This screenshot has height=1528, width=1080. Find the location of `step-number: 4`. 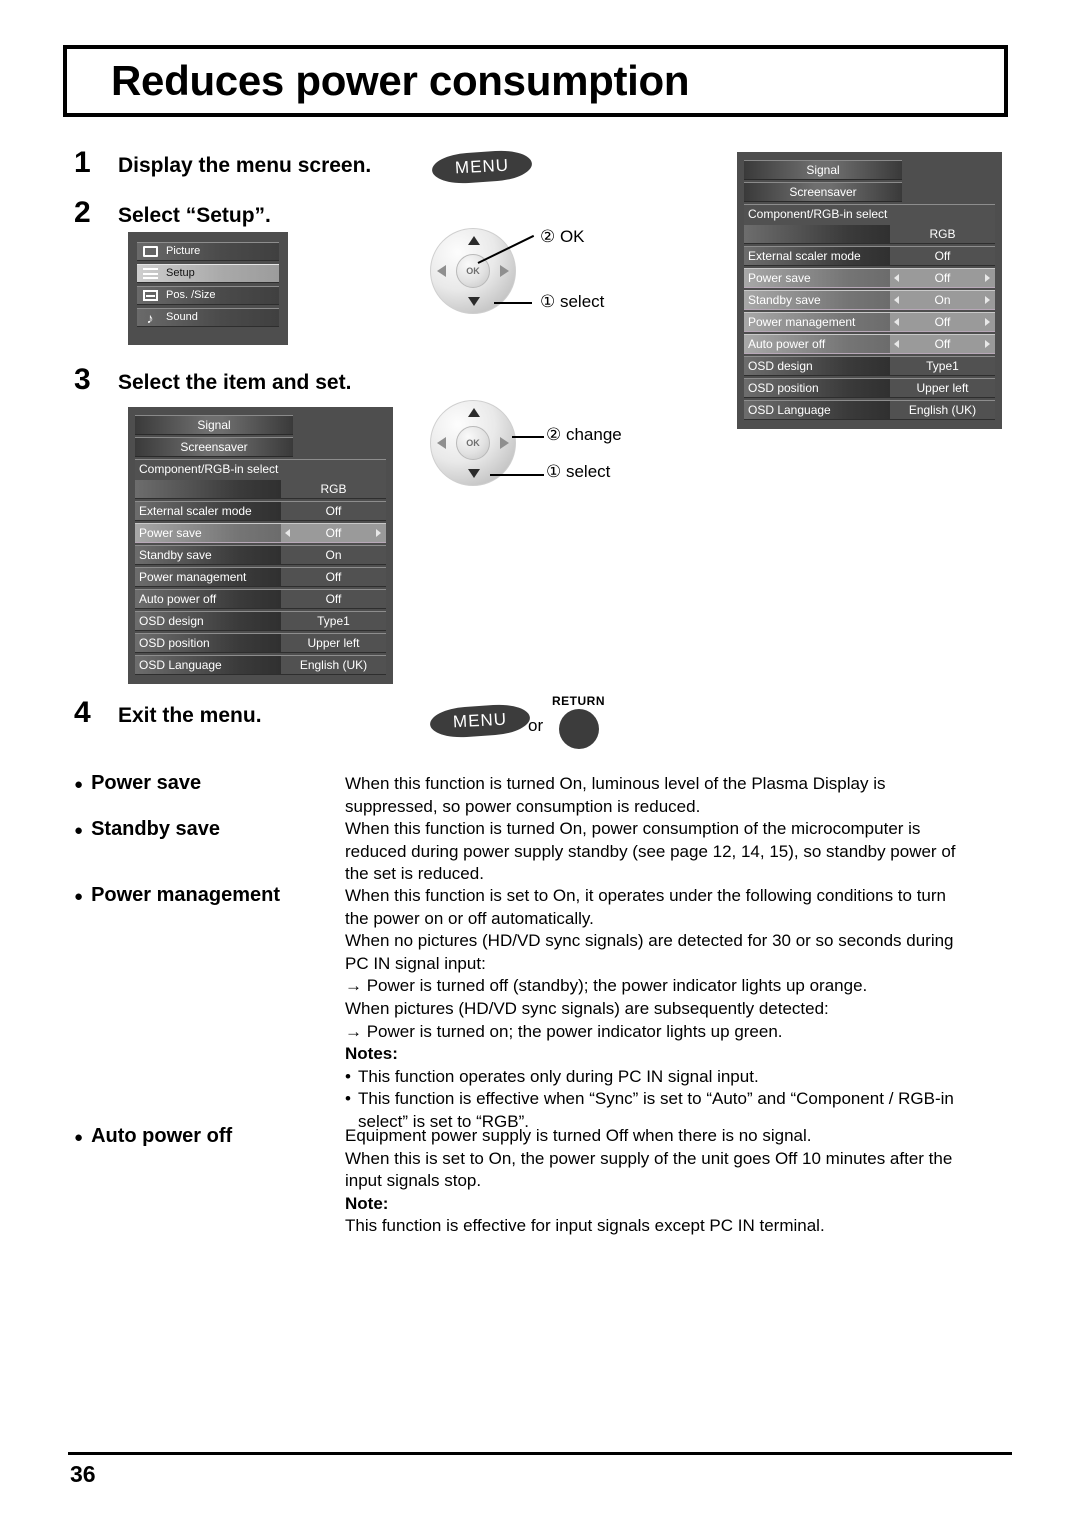

step-number: 4 is located at coordinates (82, 712).